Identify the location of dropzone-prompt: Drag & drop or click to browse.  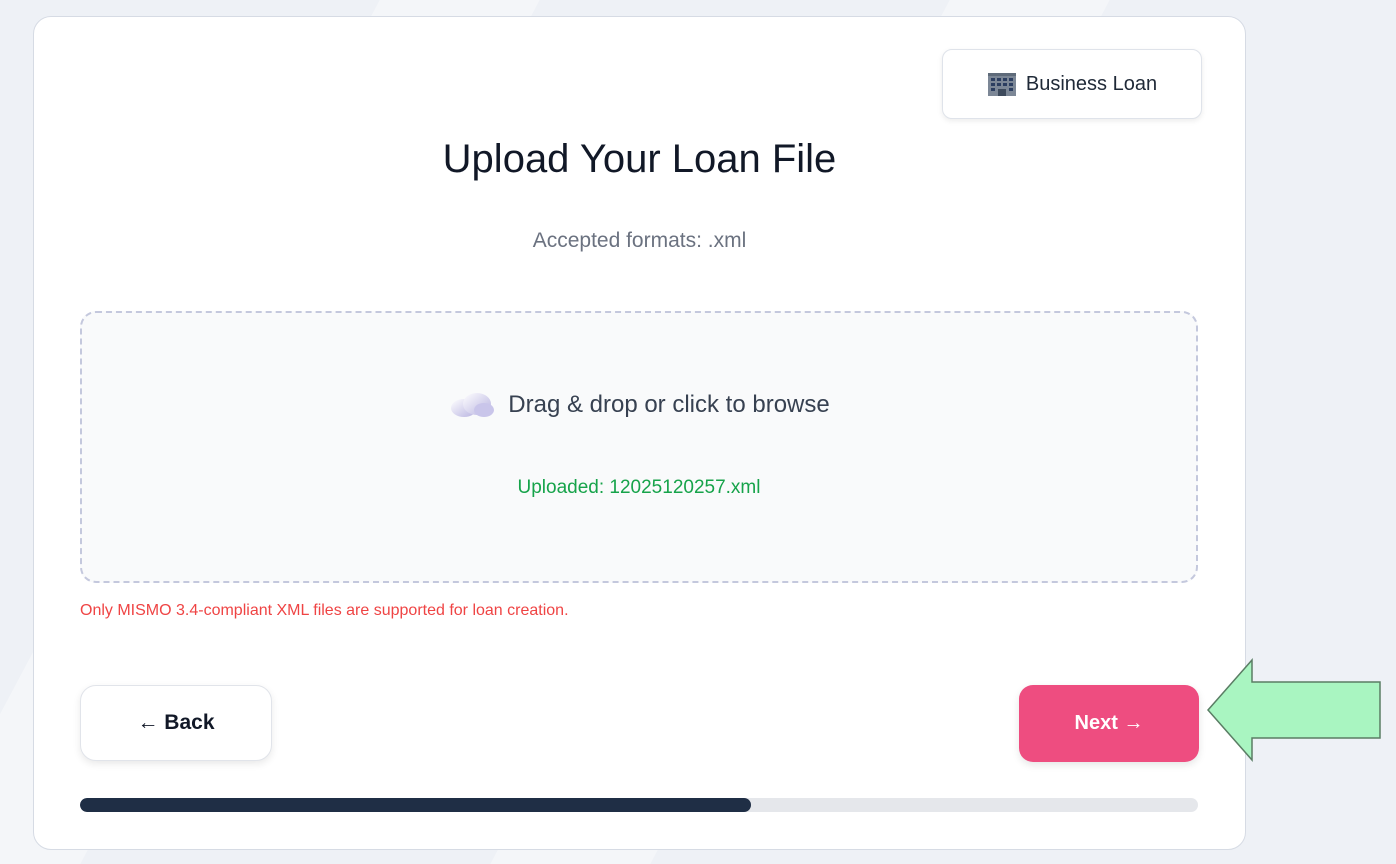
(639, 405).